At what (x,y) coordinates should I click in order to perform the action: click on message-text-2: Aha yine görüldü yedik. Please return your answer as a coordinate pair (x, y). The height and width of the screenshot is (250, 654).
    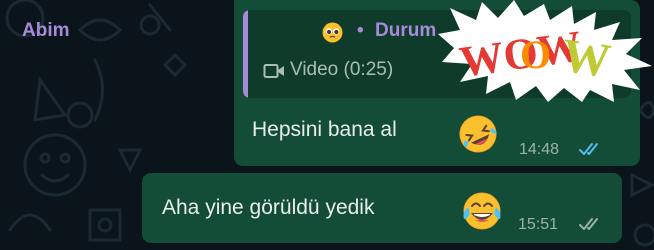
    Looking at the image, I should click on (268, 207).